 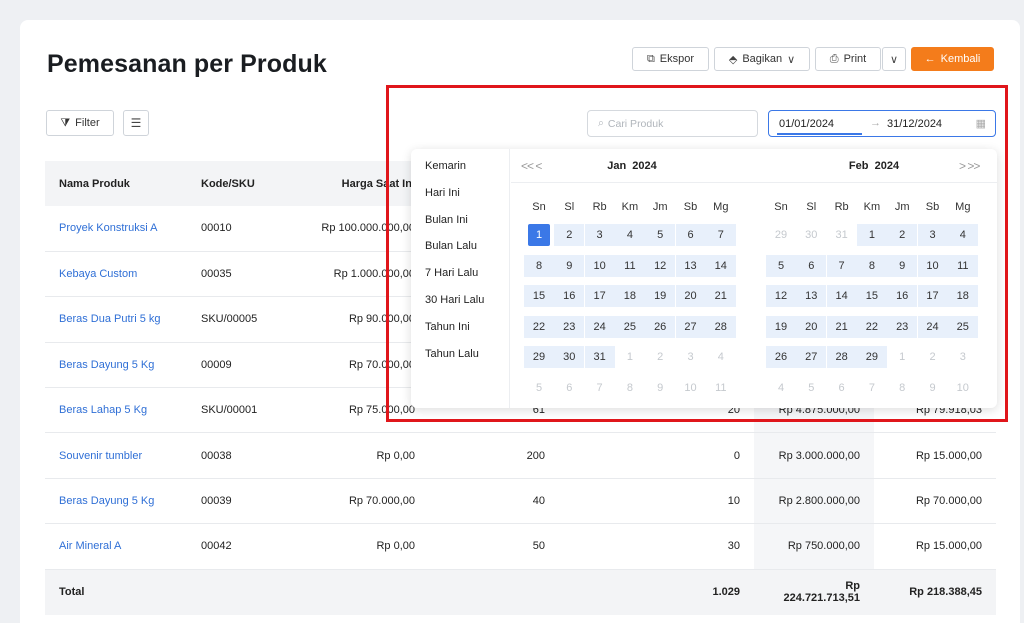 I want to click on total-col5: 1.029, so click(x=656, y=592).